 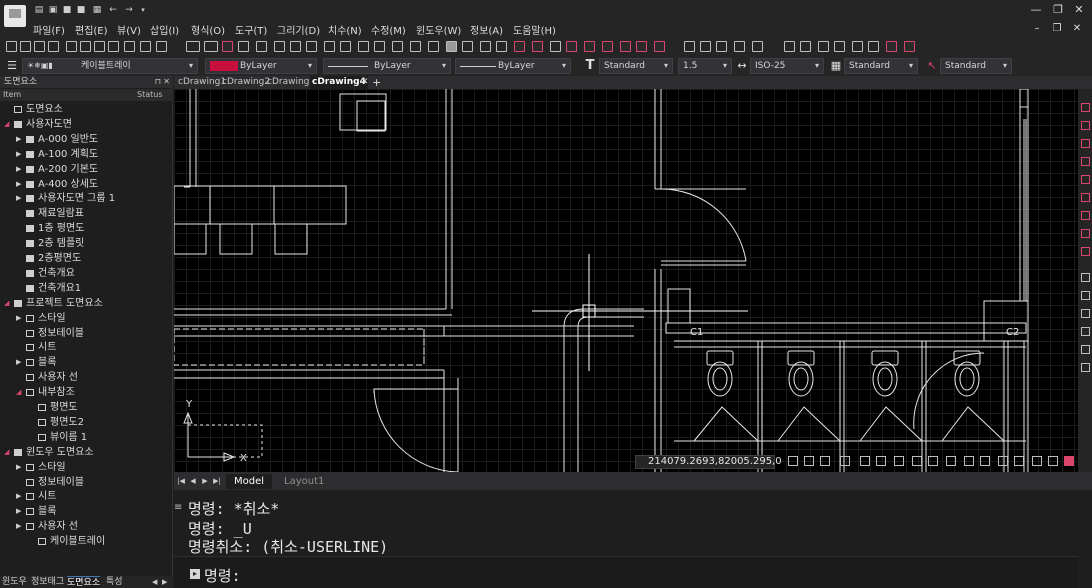 What do you see at coordinates (84, 154) in the screenshot?
I see `tree-item: ▶ A-100 계획도` at bounding box center [84, 154].